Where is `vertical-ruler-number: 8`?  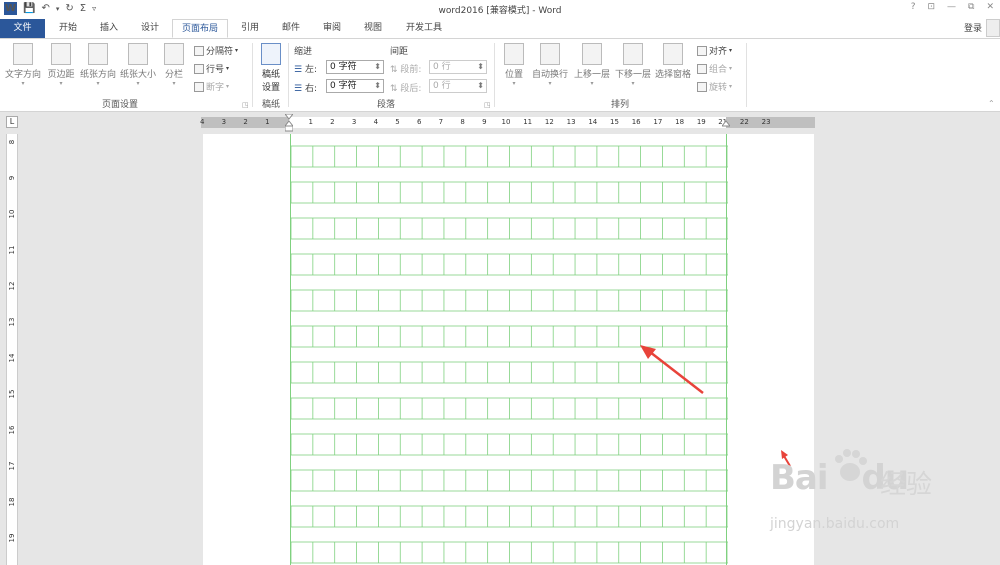 vertical-ruler-number: 8 is located at coordinates (12, 142).